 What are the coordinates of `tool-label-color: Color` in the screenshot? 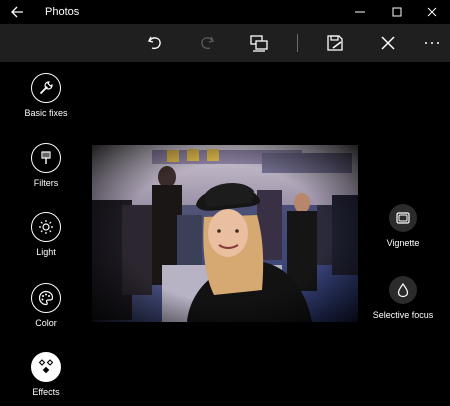 It's located at (46, 323).